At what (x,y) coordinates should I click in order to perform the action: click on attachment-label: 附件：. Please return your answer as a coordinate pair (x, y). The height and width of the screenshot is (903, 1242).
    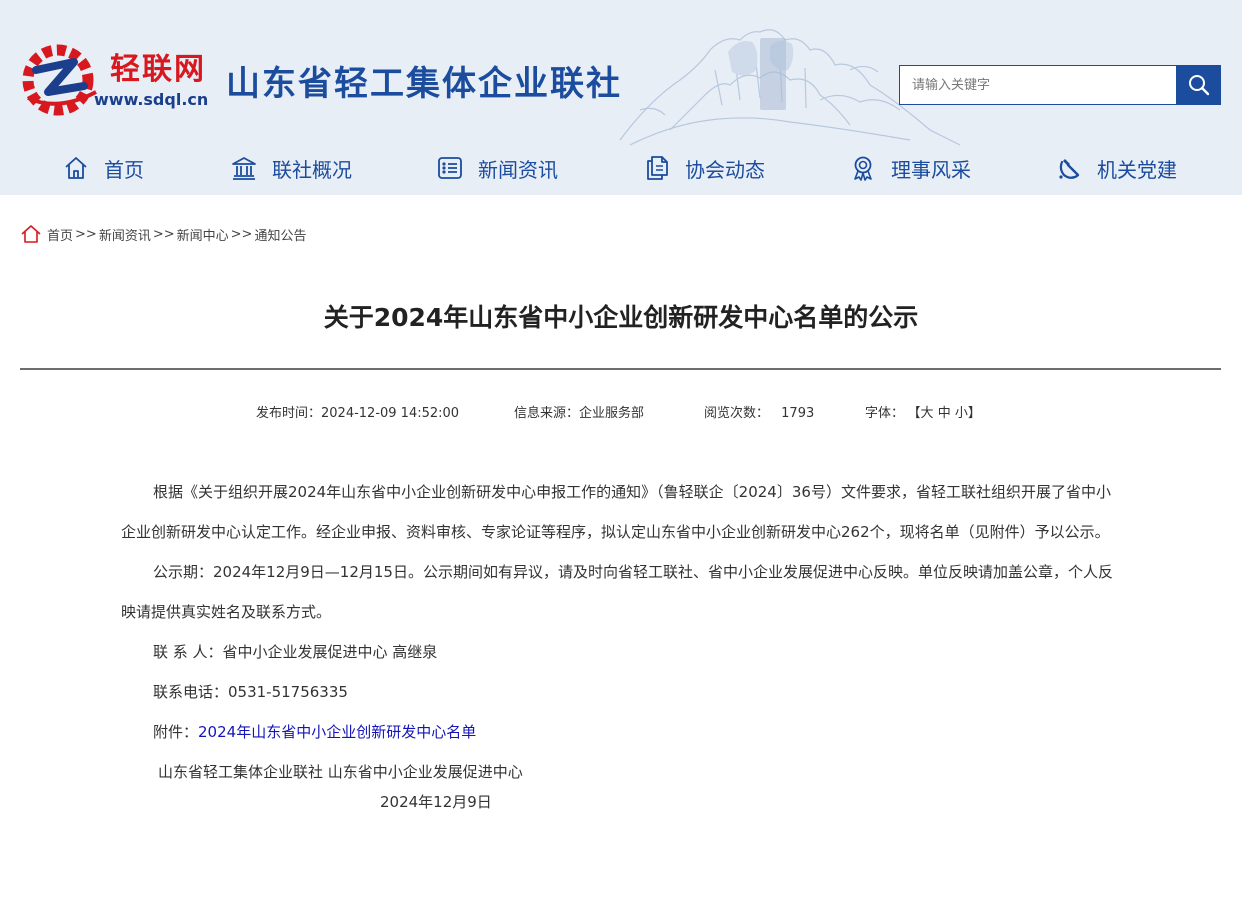
    Looking at the image, I should click on (176, 732).